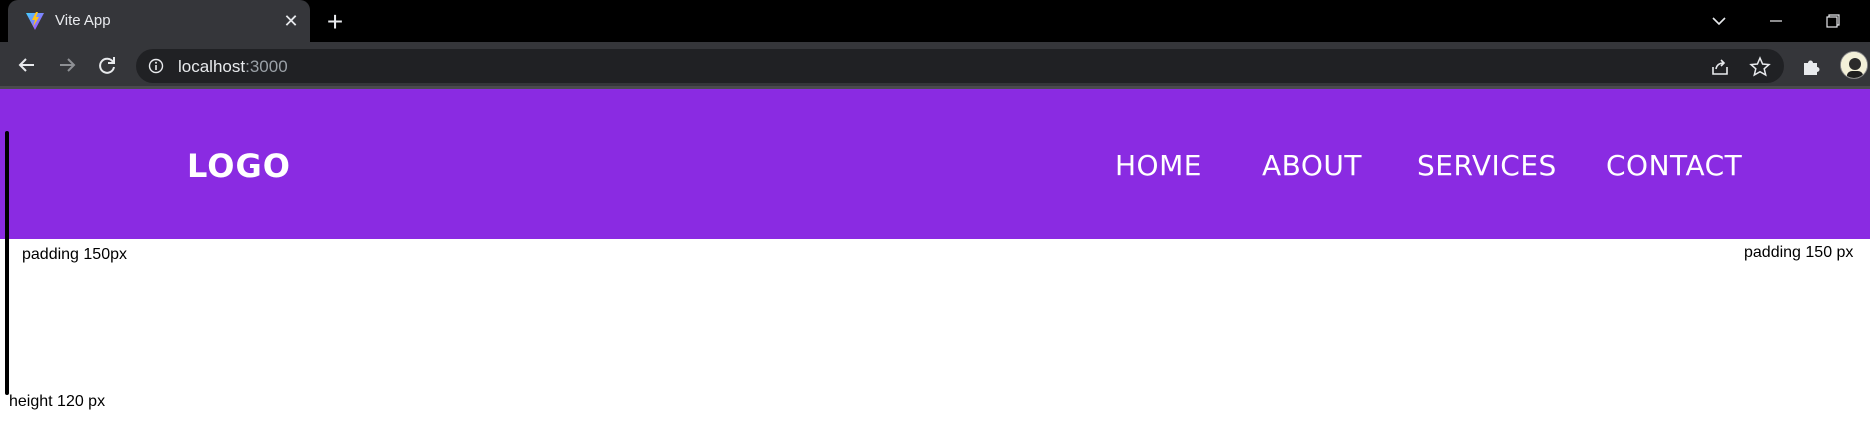 The image size is (1870, 438). I want to click on site-info-icon, so click(156, 66).